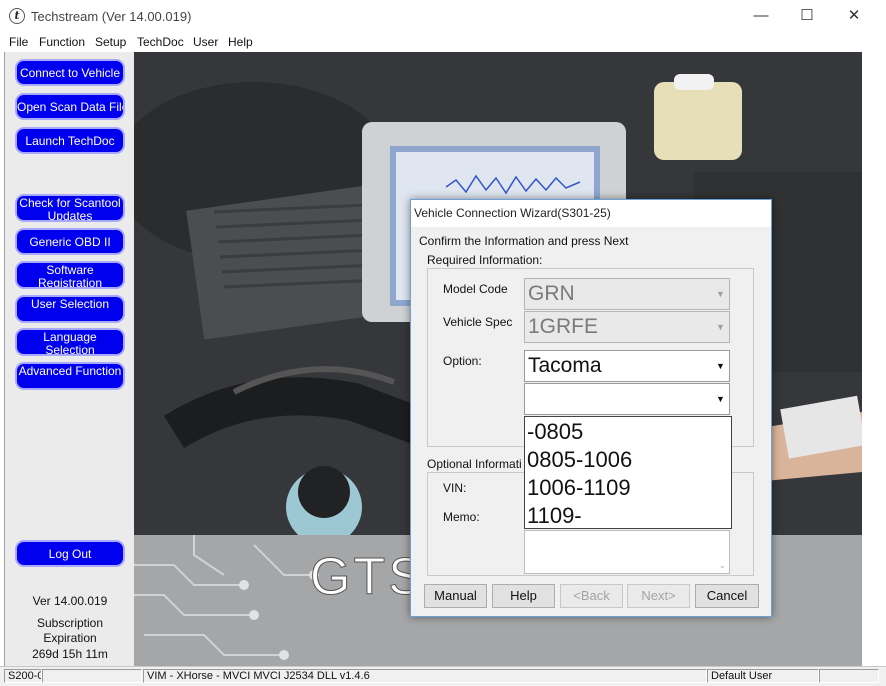 The height and width of the screenshot is (686, 886). Describe the element at coordinates (627, 399) in the screenshot. I see `option-period-combo: ▼` at that location.